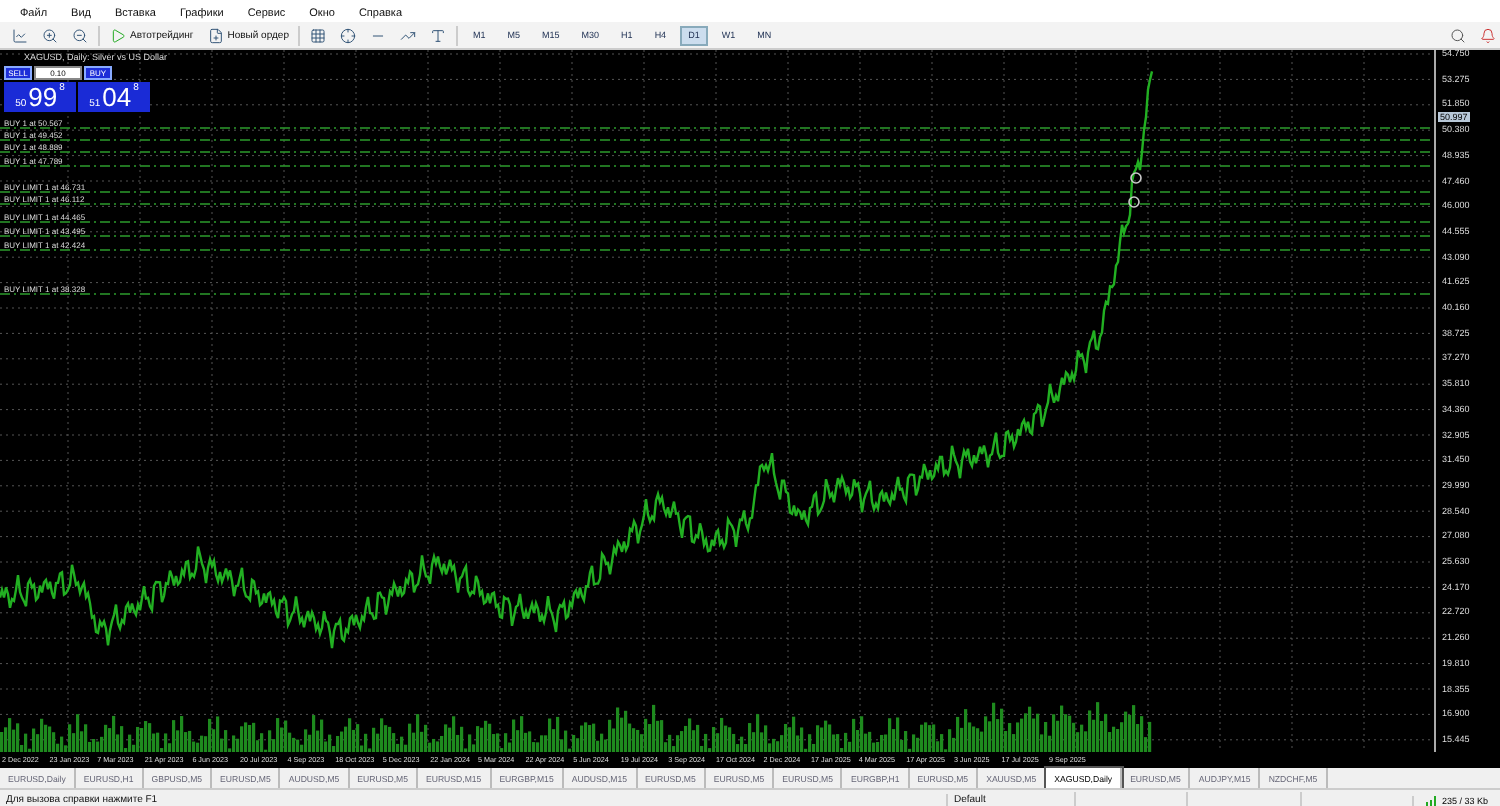 This screenshot has height=806, width=1500. Describe the element at coordinates (1431, 800) in the screenshot. I see `signal-icon` at that location.